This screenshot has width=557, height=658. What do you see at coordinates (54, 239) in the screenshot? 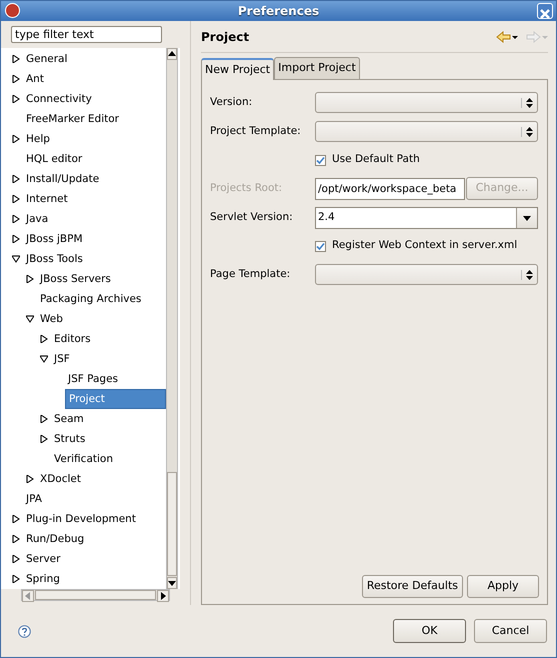
I see `tree-item: JBoss jBPM` at bounding box center [54, 239].